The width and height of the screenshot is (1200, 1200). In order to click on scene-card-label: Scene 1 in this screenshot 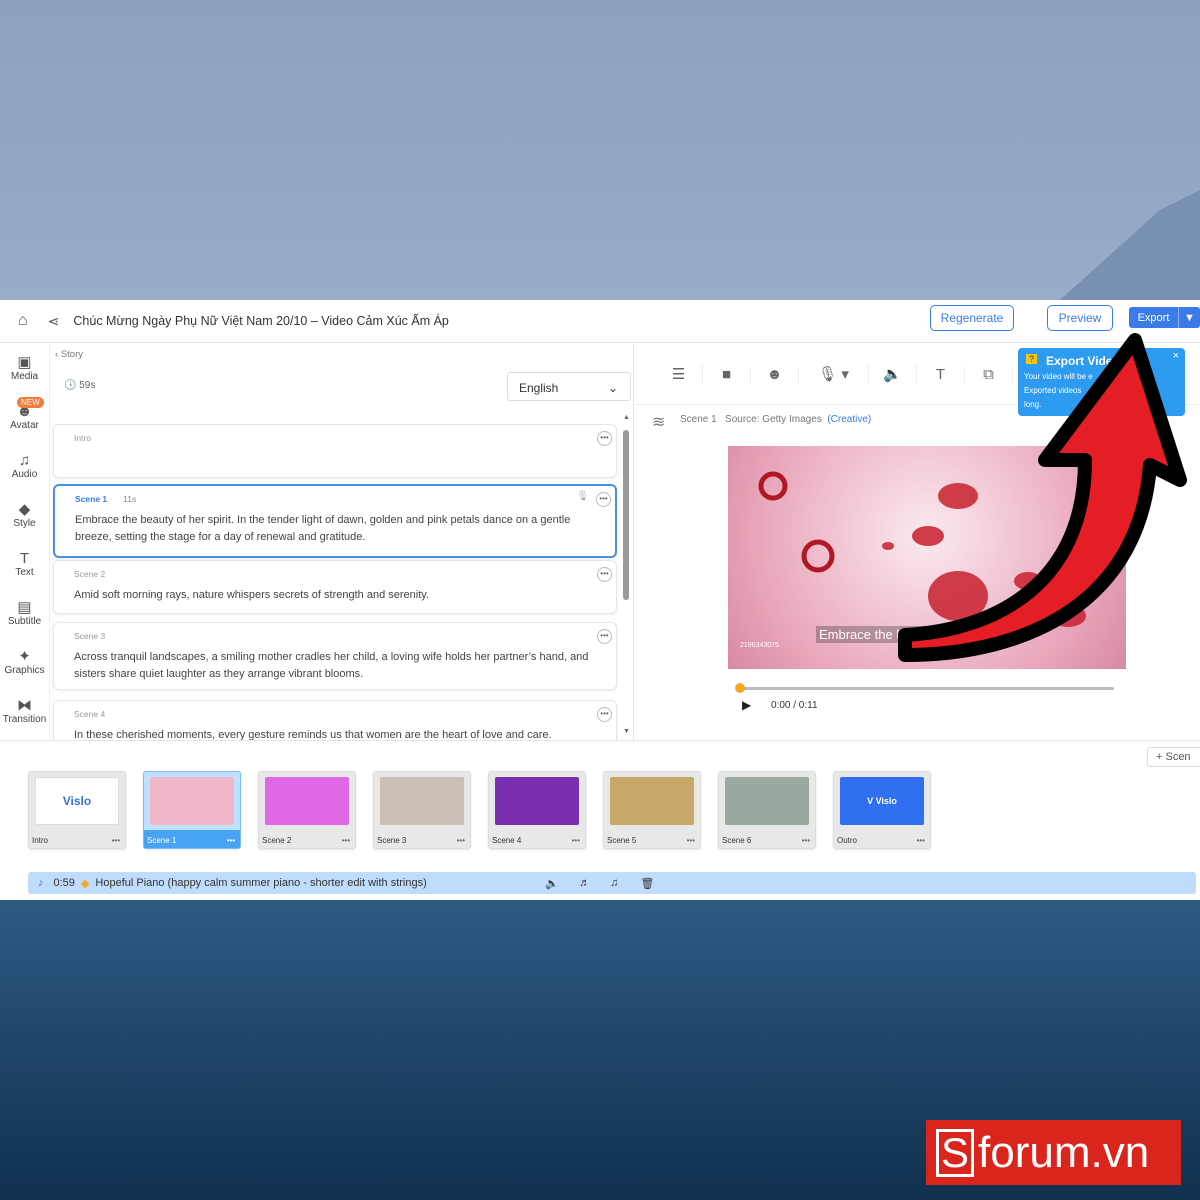, I will do `click(91, 499)`.